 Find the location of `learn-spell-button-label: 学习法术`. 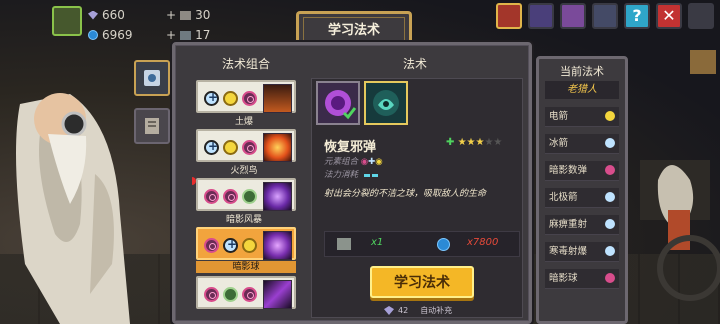

learn-spell-button-label: 学习法术 is located at coordinates (422, 283).